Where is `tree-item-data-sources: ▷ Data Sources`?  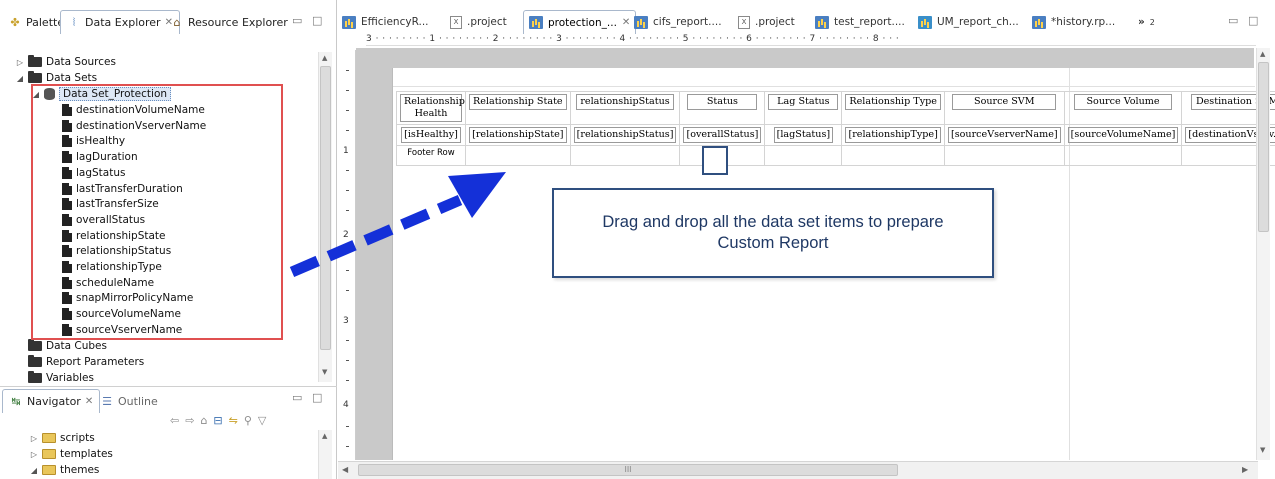 tree-item-data-sources: ▷ Data Sources is located at coordinates (66, 62).